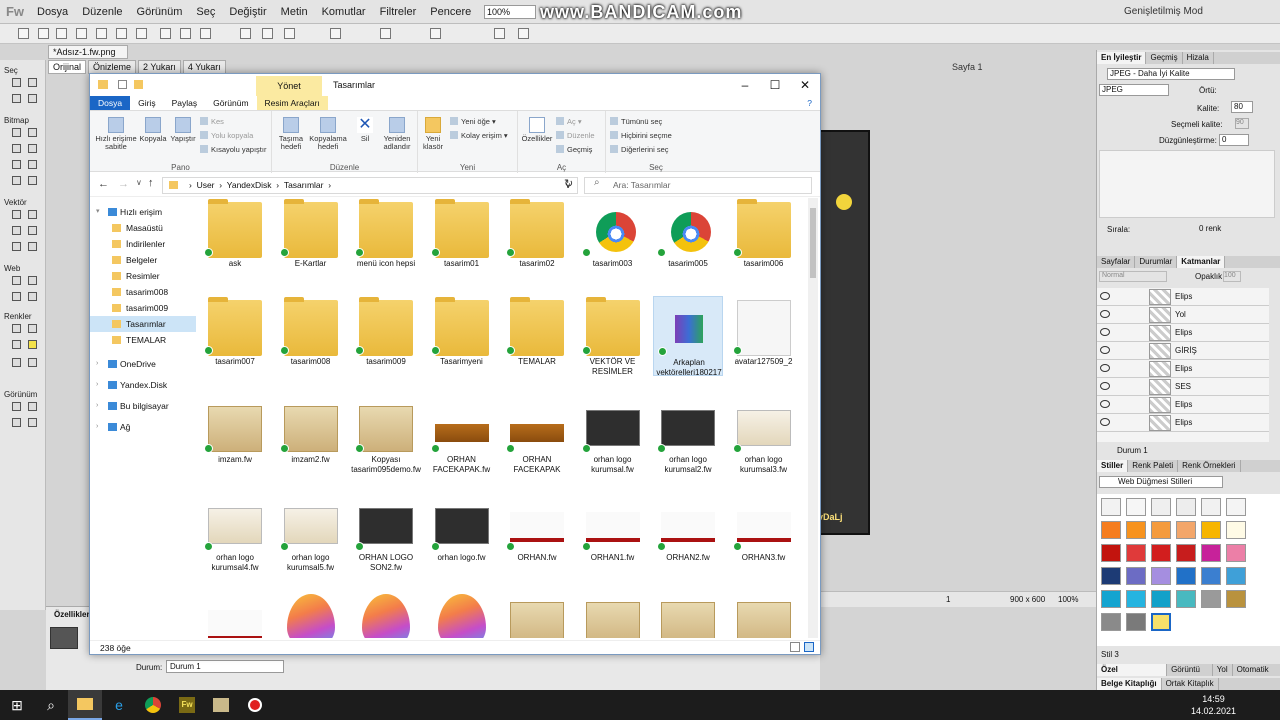  Describe the element at coordinates (613, 434) in the screenshot. I see `file-item: orhan logo kurumsal.fw` at that location.